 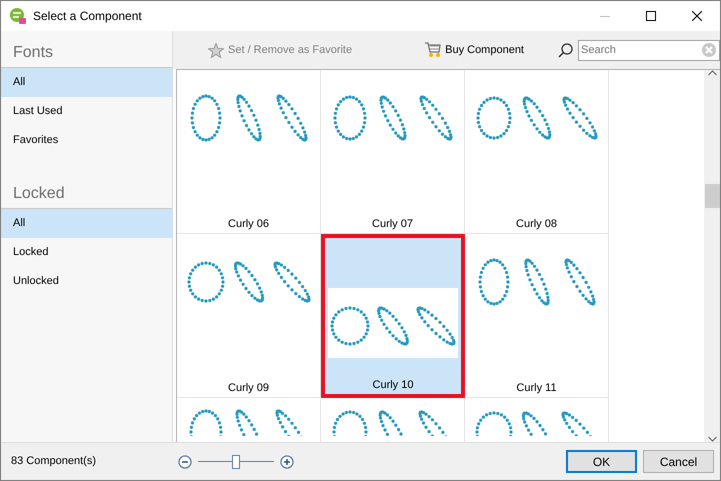 I want to click on dialog-button: Cancel, so click(x=678, y=461).